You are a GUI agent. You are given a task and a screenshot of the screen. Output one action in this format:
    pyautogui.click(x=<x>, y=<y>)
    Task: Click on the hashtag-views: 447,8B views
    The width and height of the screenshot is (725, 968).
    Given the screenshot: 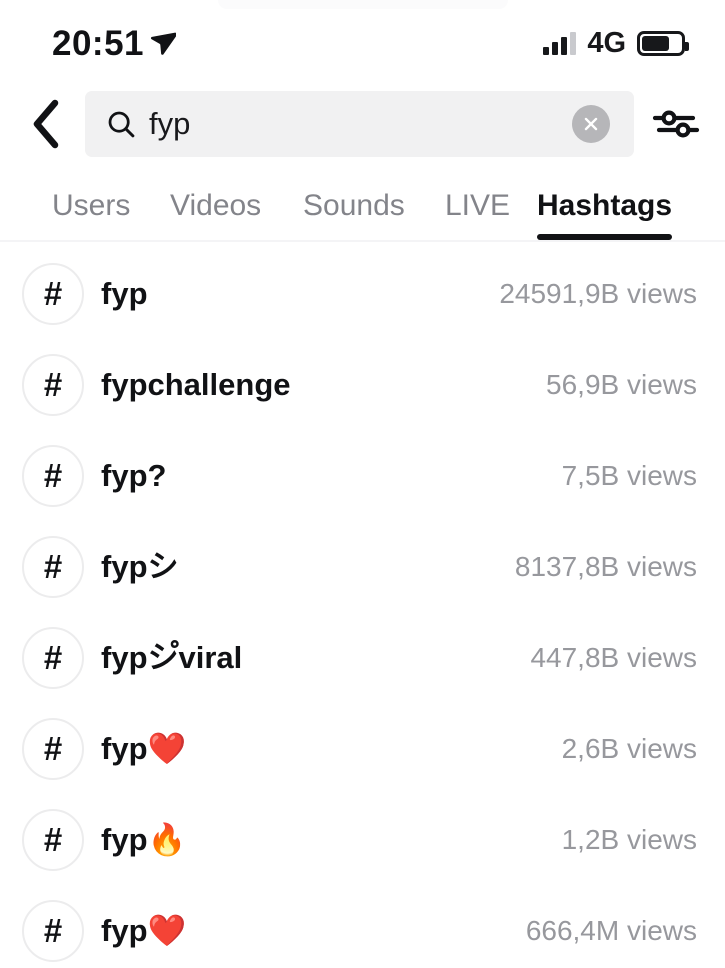 What is the action you would take?
    pyautogui.click(x=613, y=657)
    